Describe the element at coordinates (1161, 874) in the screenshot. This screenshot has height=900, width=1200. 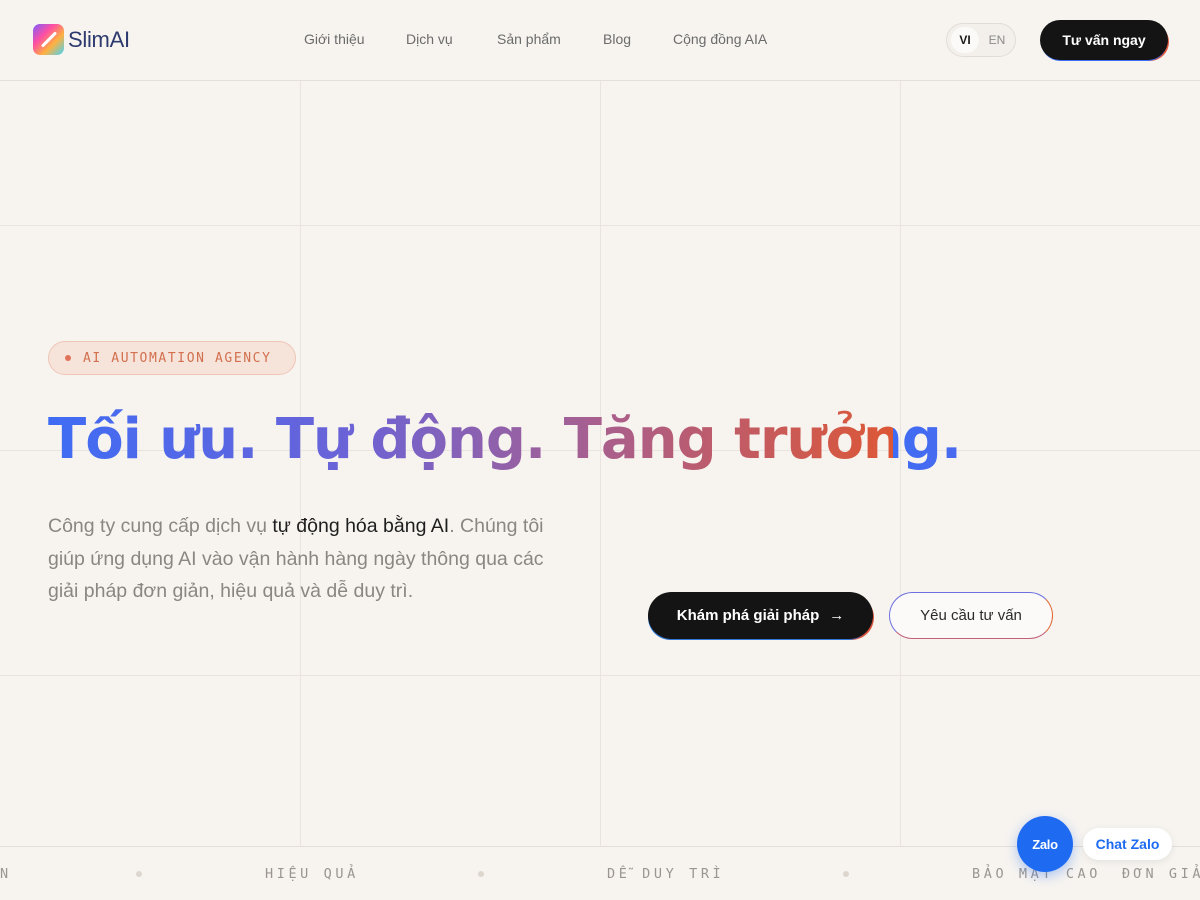
I see `marquee-item: ĐƠN GIẢ` at that location.